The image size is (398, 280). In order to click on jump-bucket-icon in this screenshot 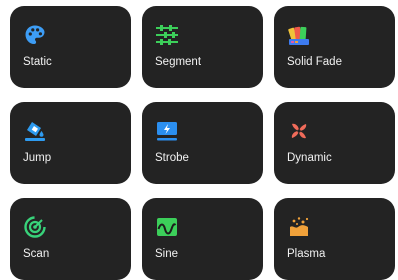, I will do `click(35, 131)`.